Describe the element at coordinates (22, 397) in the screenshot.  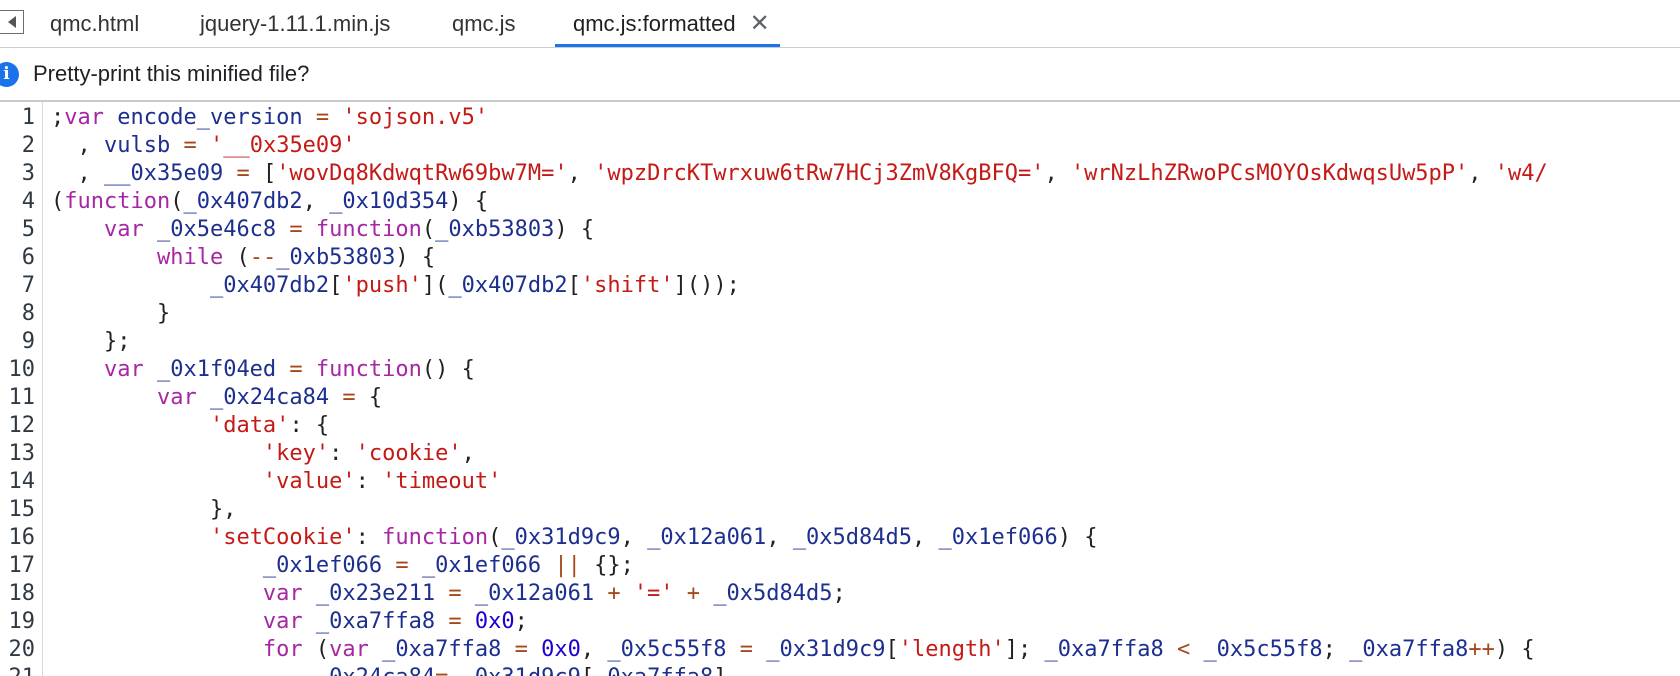
I see `line-number: 11` at that location.